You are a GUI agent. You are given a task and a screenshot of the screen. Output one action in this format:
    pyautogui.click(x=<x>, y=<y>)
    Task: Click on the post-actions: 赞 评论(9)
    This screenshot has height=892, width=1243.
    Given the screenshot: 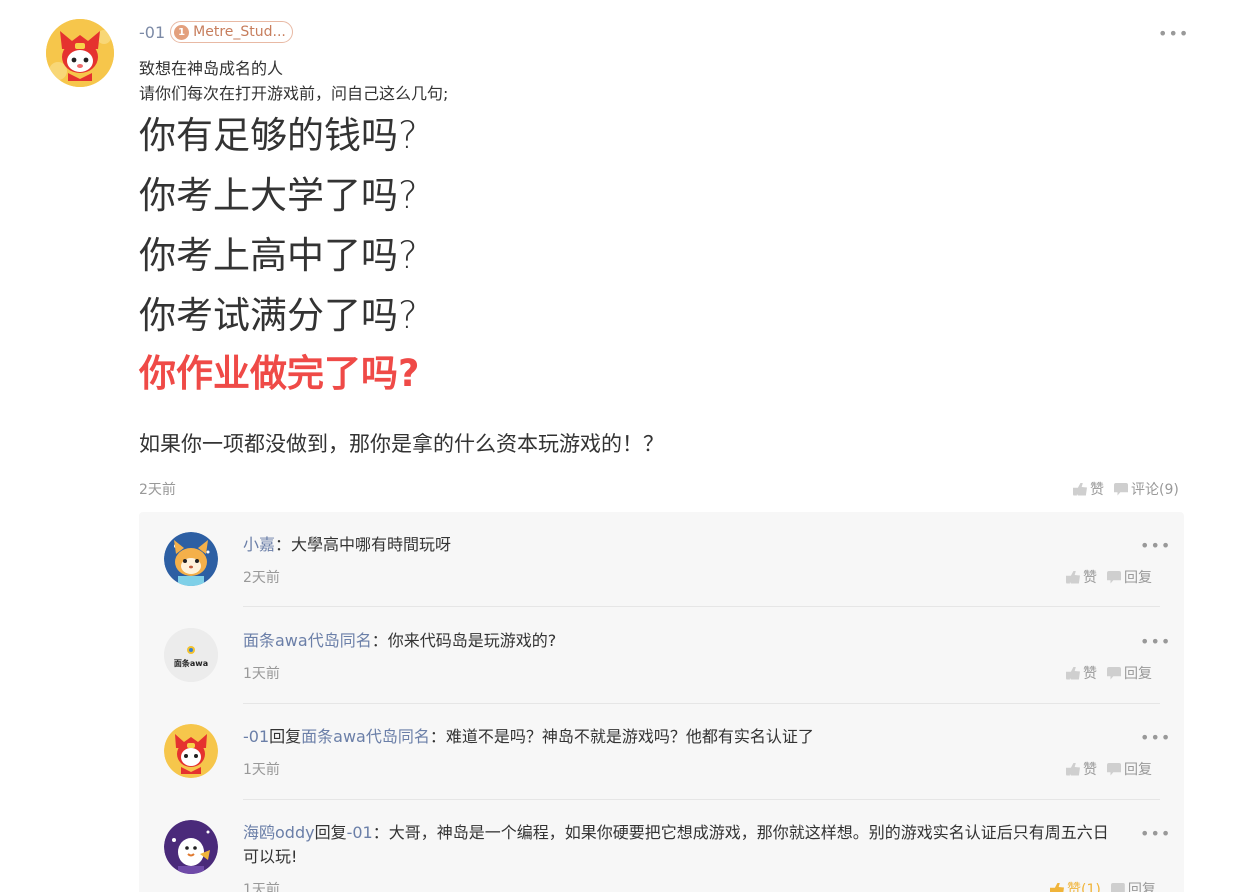 What is the action you would take?
    pyautogui.click(x=1126, y=489)
    